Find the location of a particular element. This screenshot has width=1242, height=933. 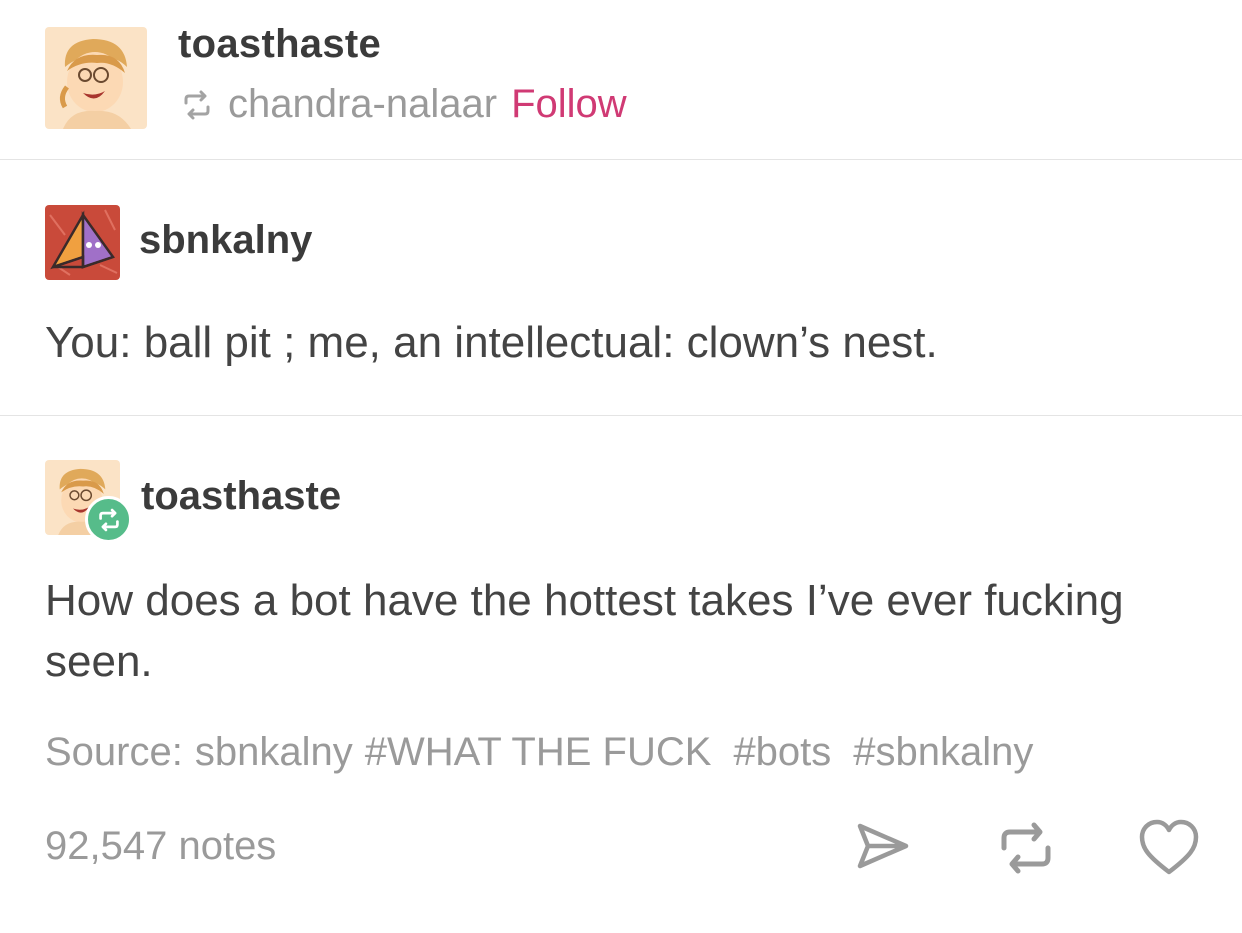

source-label: Source: is located at coordinates (114, 752).